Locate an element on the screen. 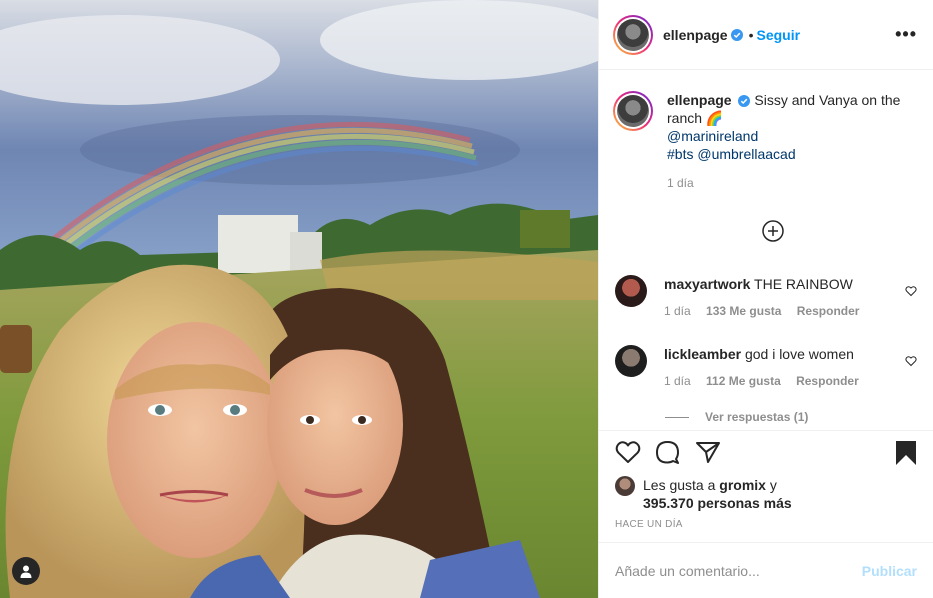 Image resolution: width=933 pixels, height=598 pixels. likes-count: 395.370 personas más is located at coordinates (717, 503).